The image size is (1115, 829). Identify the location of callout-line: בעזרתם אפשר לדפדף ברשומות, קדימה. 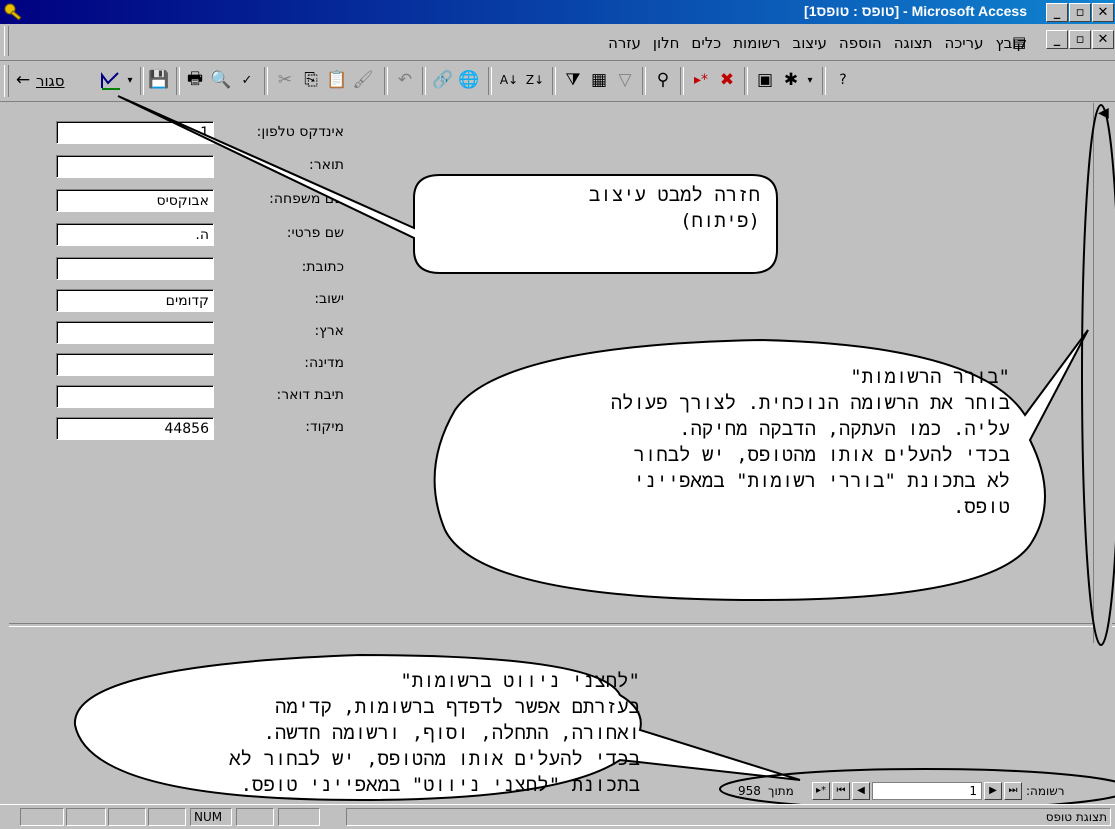
(457, 707).